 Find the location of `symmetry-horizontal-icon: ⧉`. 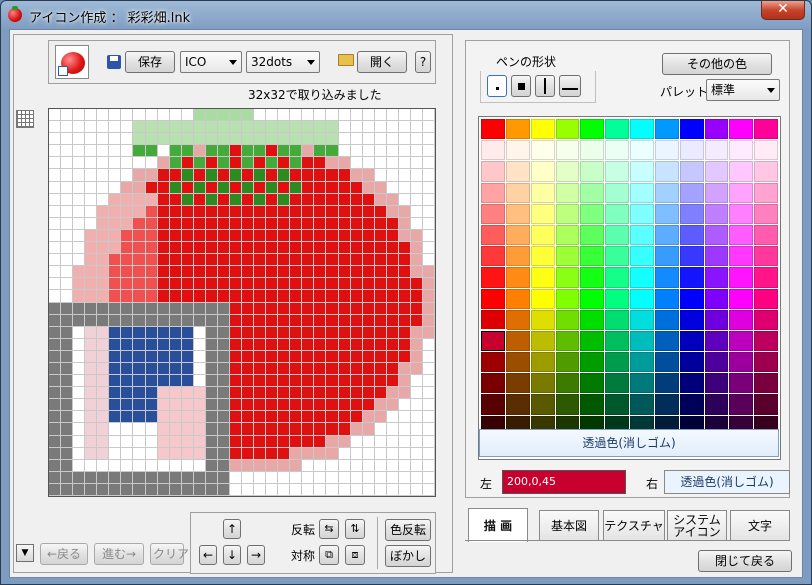

symmetry-horizontal-icon: ⧉ is located at coordinates (329, 555).